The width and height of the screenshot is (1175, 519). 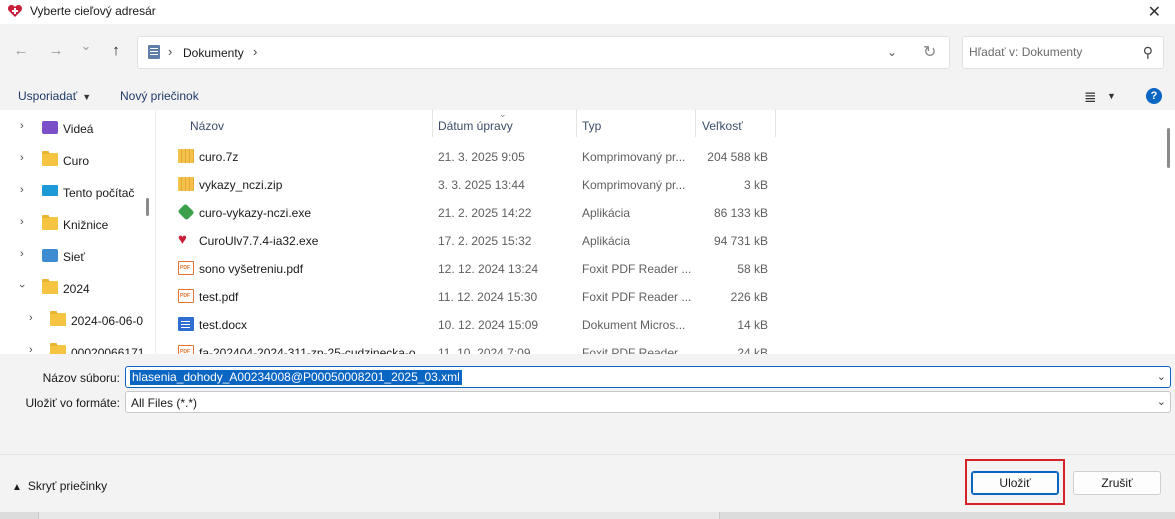 I want to click on format-dropdown-chevron-icon: ⌄, so click(x=1161, y=401).